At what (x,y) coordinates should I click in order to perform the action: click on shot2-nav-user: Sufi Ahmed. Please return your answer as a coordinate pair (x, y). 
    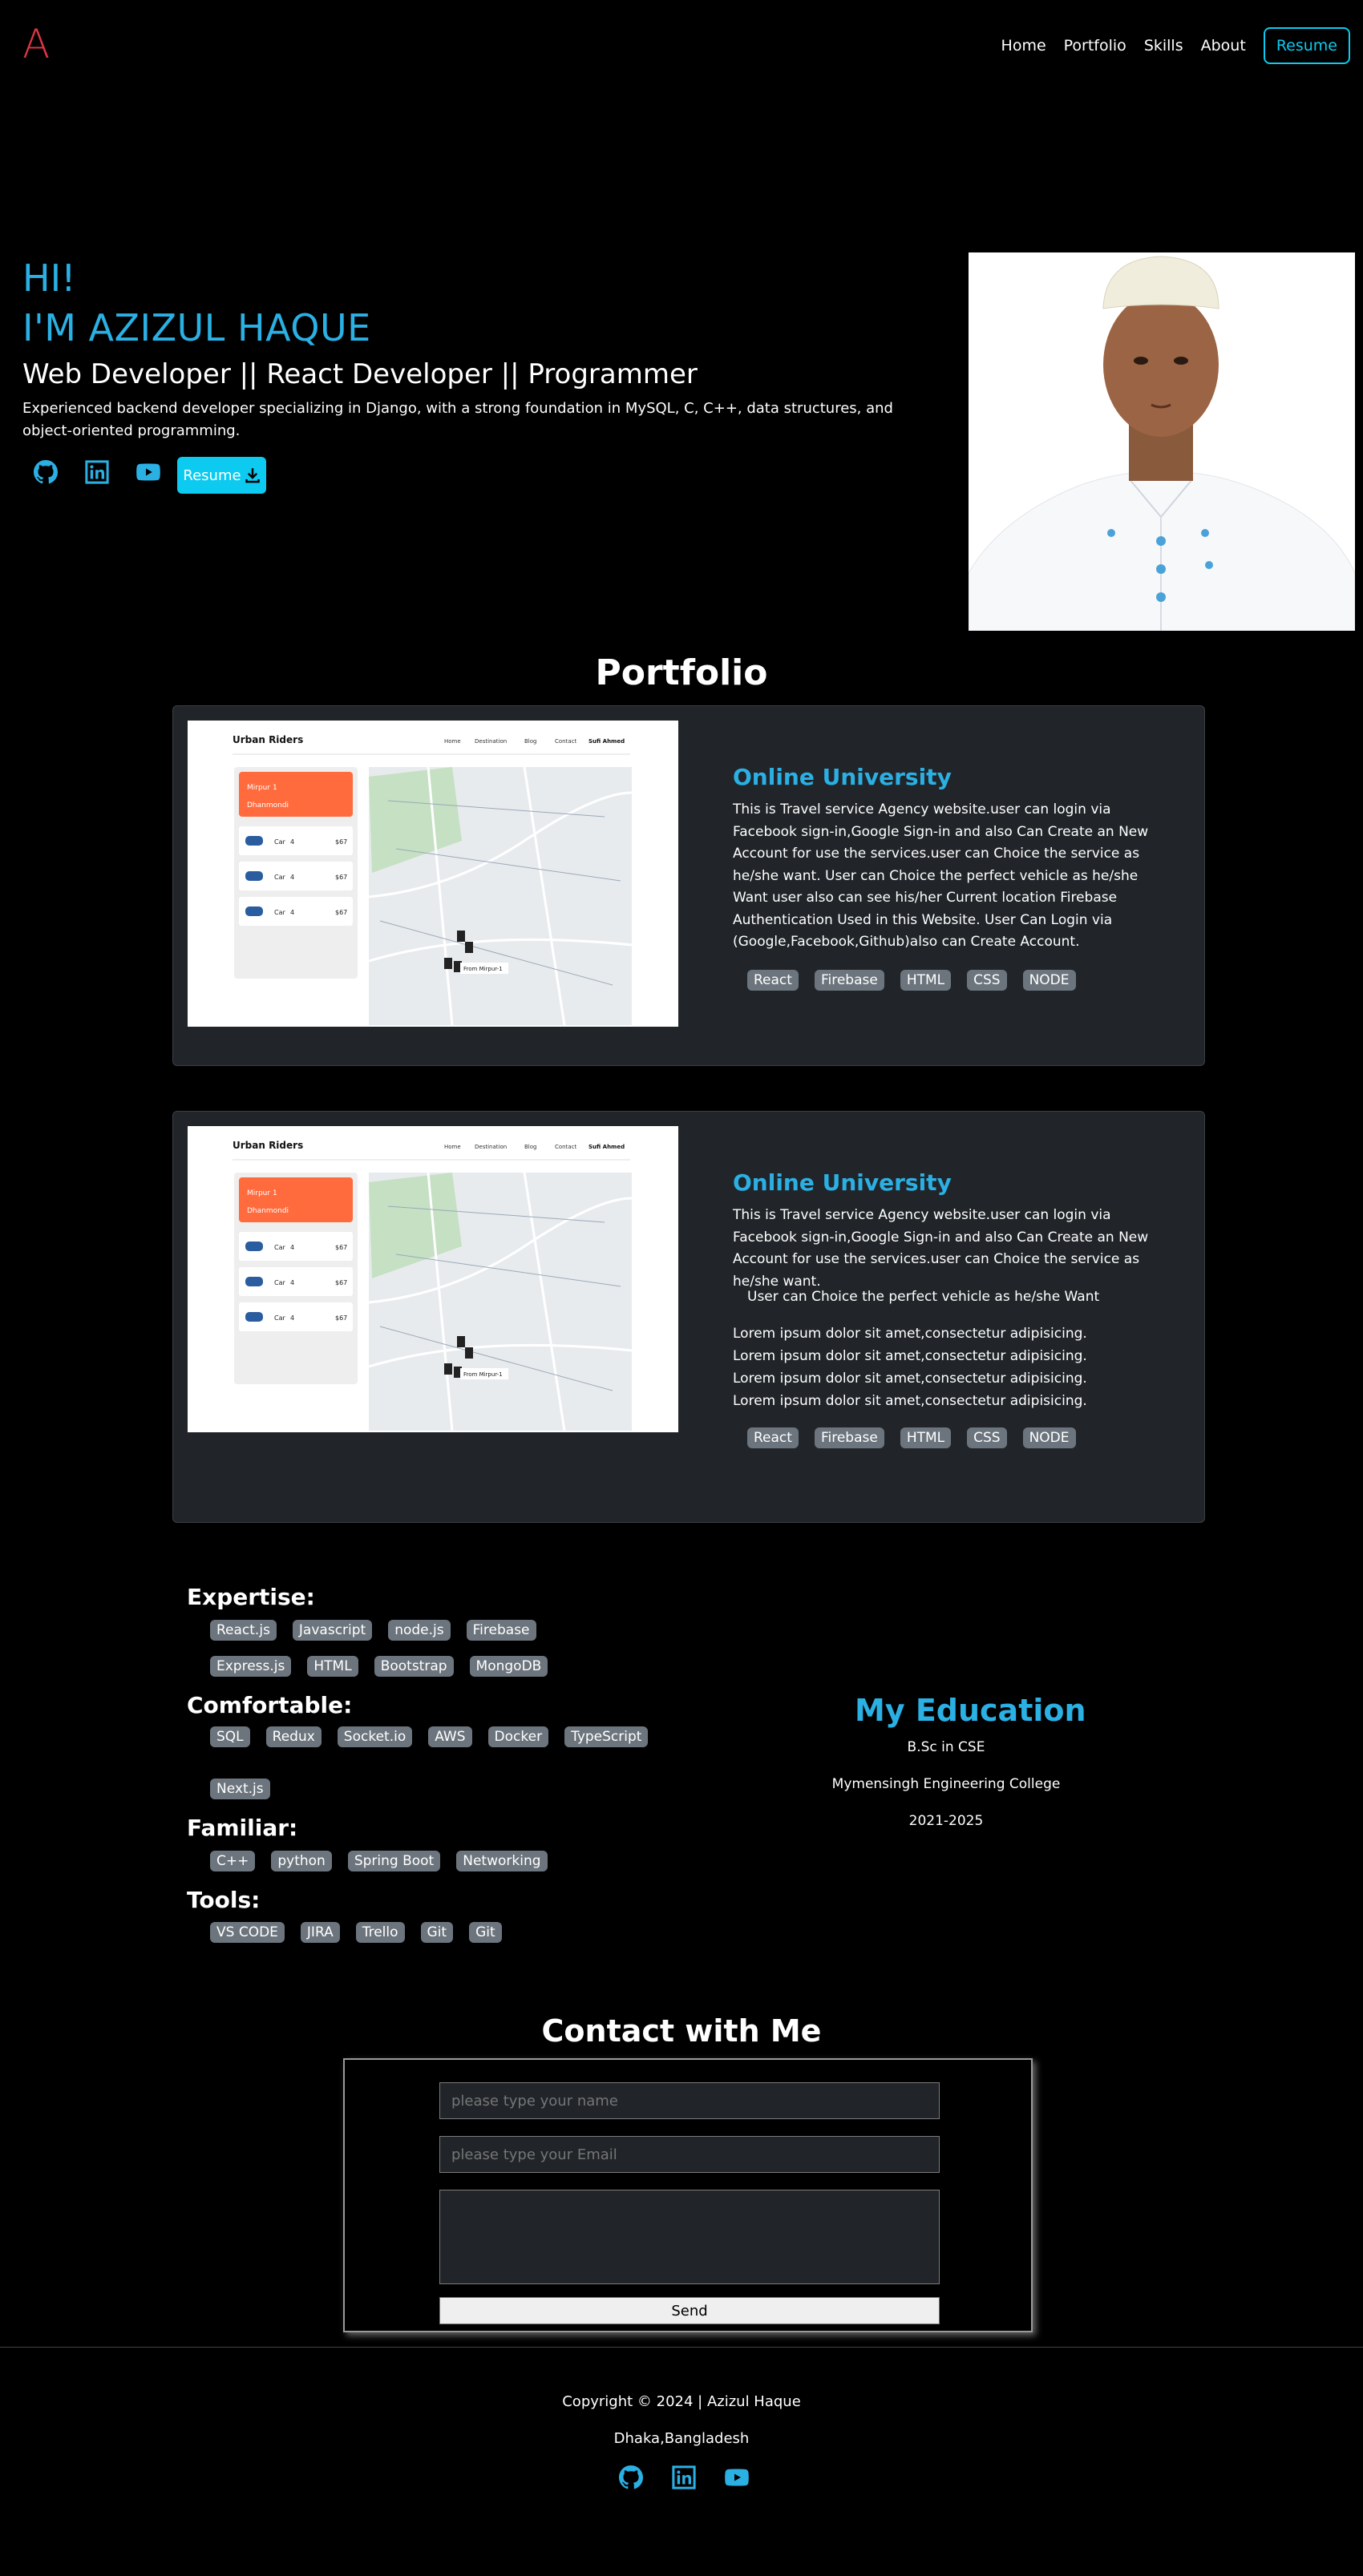
    Looking at the image, I should click on (606, 1147).